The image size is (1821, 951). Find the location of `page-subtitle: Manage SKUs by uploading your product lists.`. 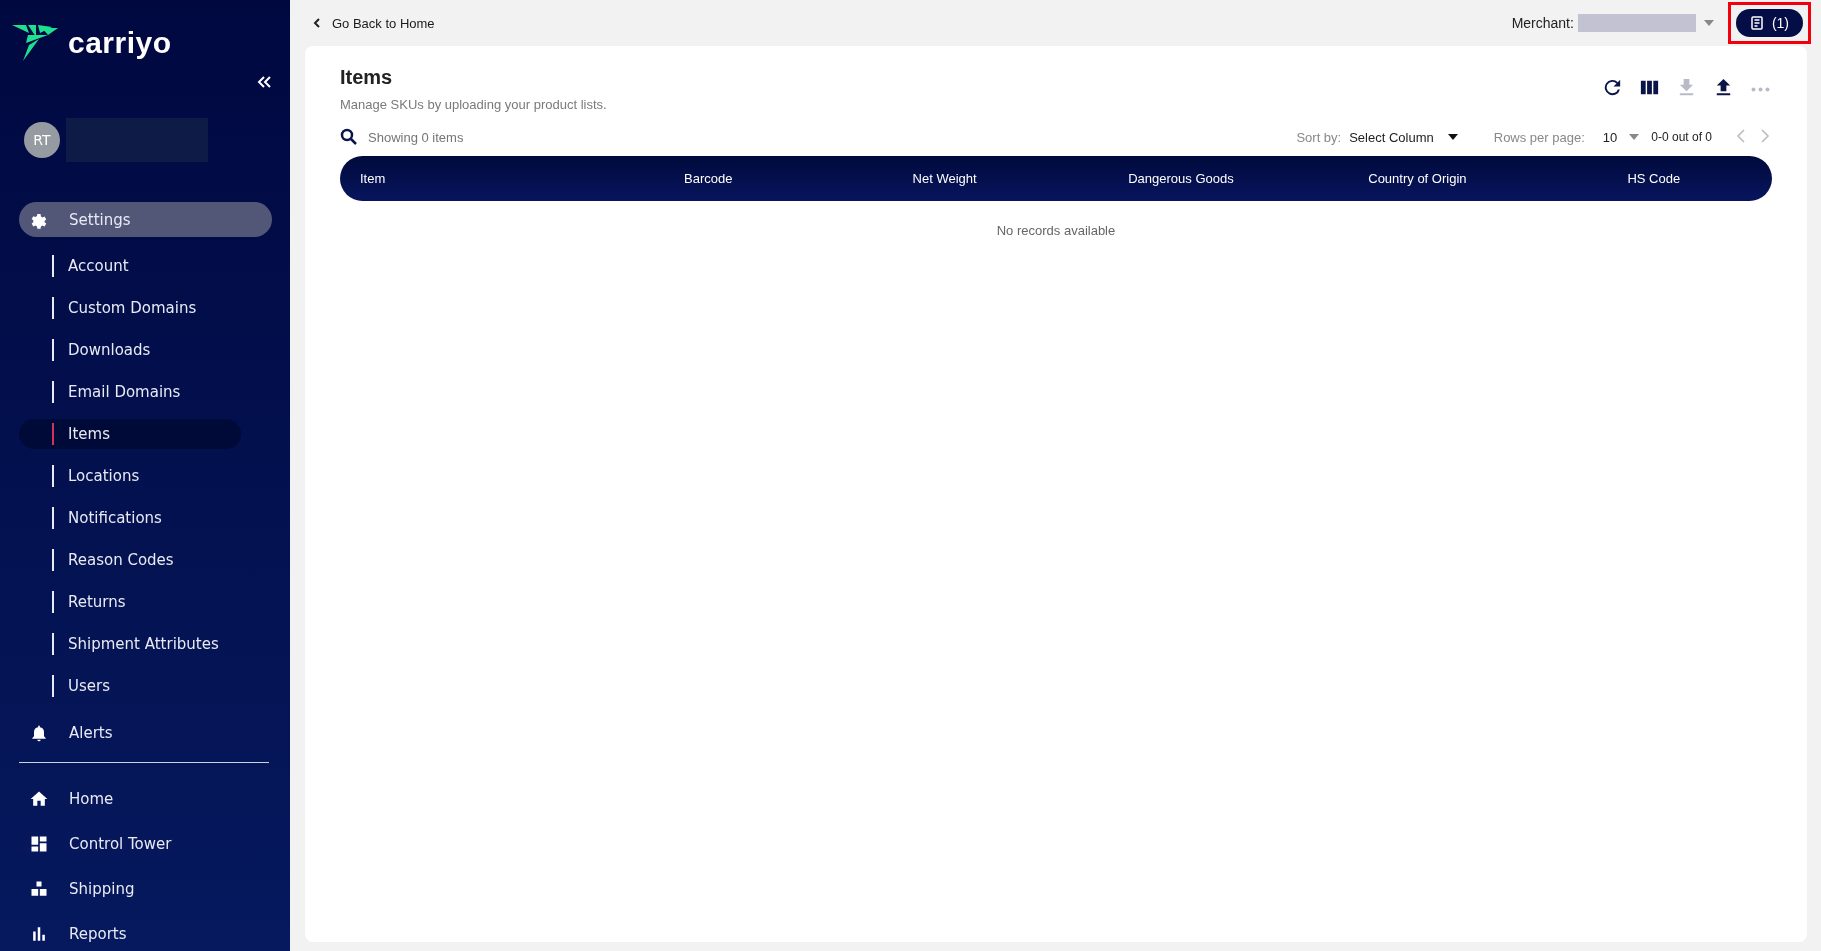

page-subtitle: Manage SKUs by uploading your product lists. is located at coordinates (473, 104).